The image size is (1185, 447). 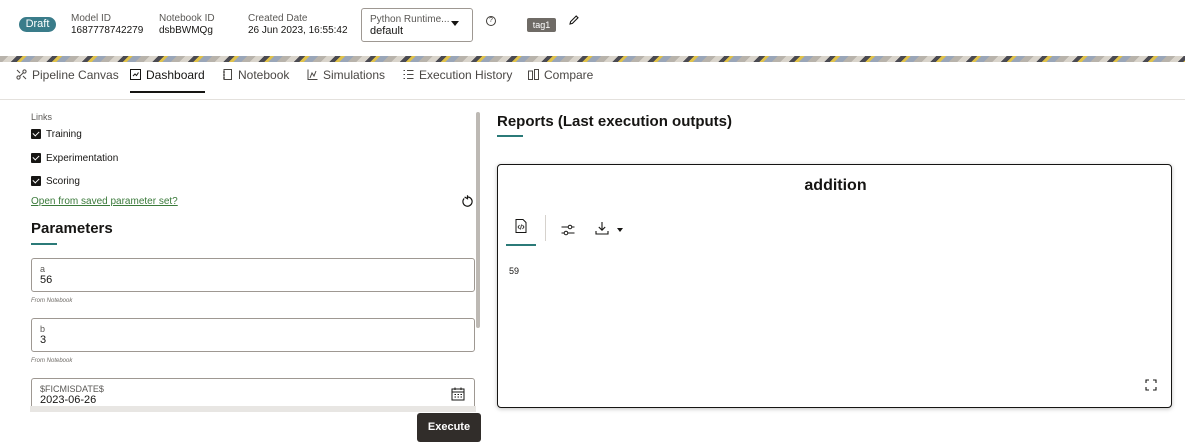 I want to click on tab-label: Pipeline Canvas, so click(x=75, y=75).